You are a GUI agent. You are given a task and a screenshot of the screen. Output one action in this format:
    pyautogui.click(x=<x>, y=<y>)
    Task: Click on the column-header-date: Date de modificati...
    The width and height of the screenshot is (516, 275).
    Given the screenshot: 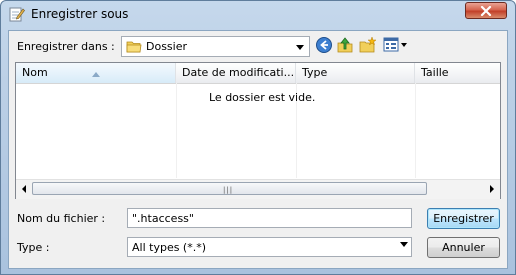 What is the action you would take?
    pyautogui.click(x=236, y=73)
    